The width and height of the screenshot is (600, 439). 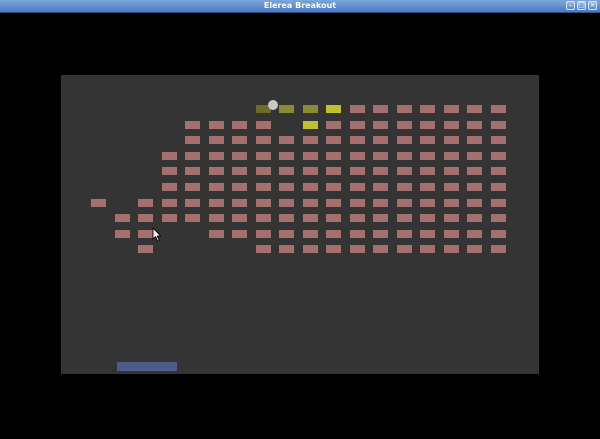 I want to click on paddle, so click(x=147, y=366).